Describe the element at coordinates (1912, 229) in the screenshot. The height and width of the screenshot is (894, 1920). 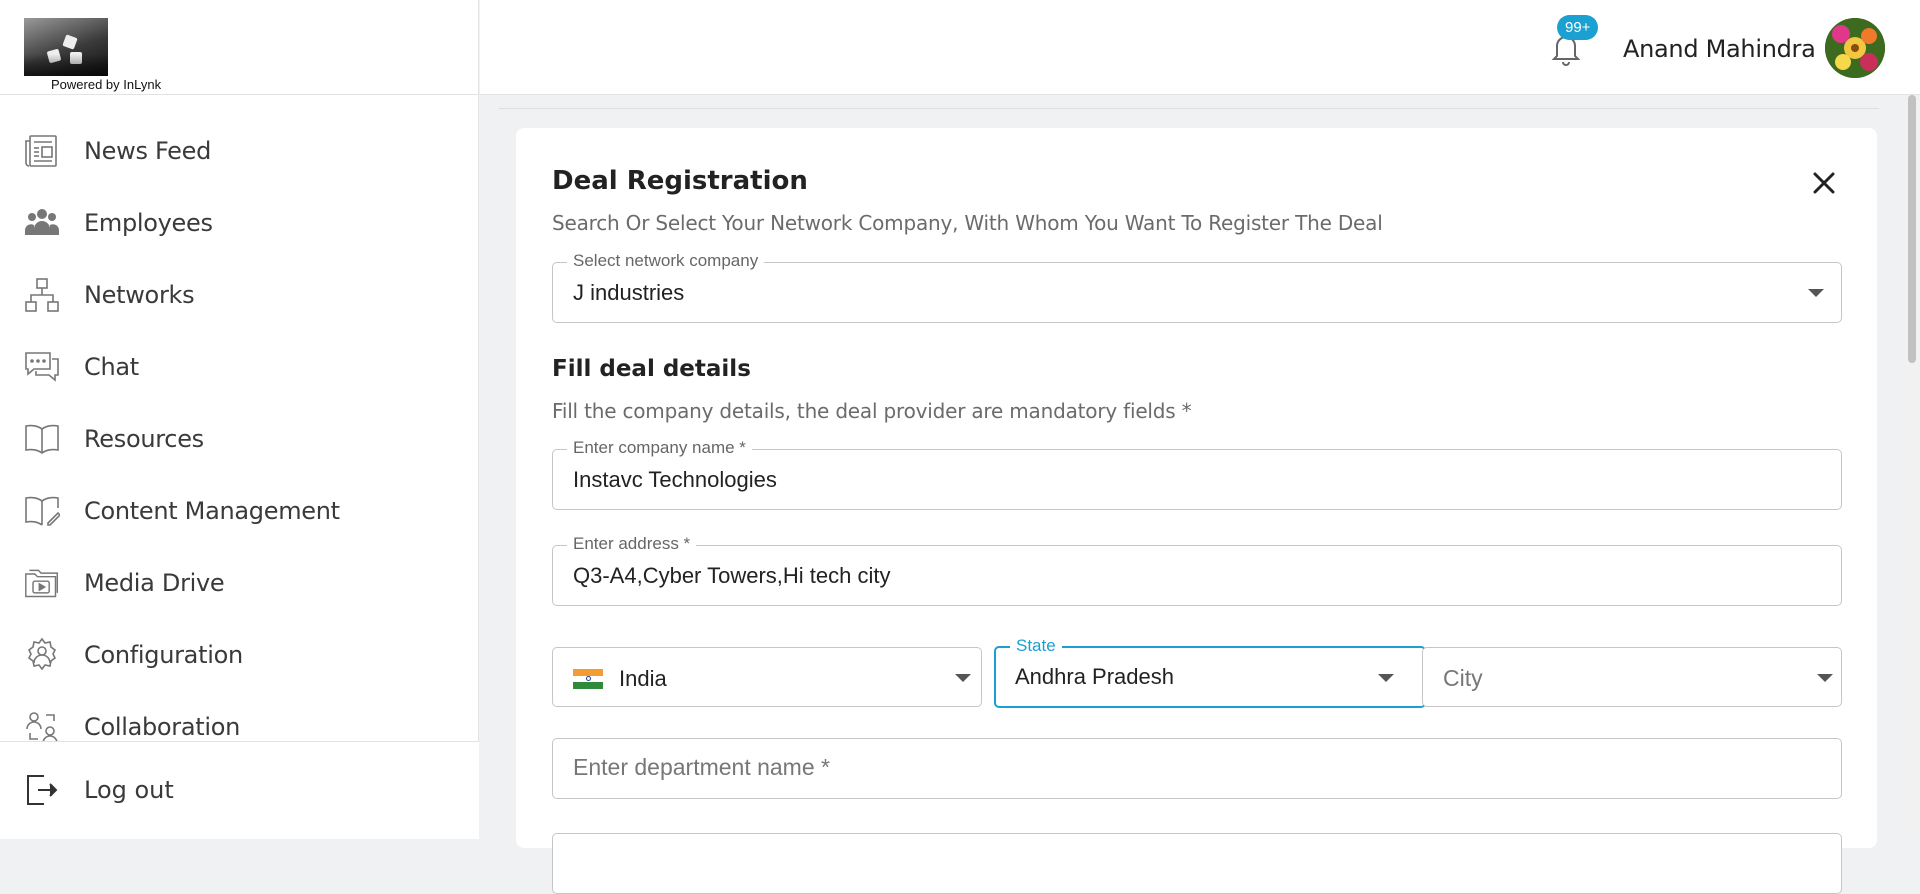
I see `scrollbar-thumb` at that location.